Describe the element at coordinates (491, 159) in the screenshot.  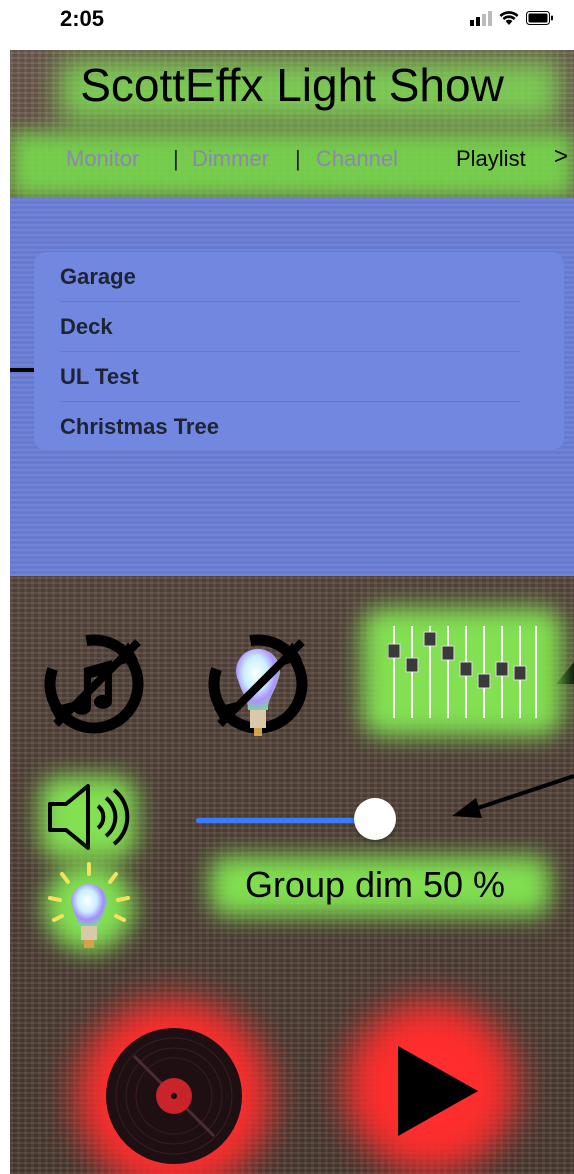
I see `tab-playlist: Playlist` at that location.